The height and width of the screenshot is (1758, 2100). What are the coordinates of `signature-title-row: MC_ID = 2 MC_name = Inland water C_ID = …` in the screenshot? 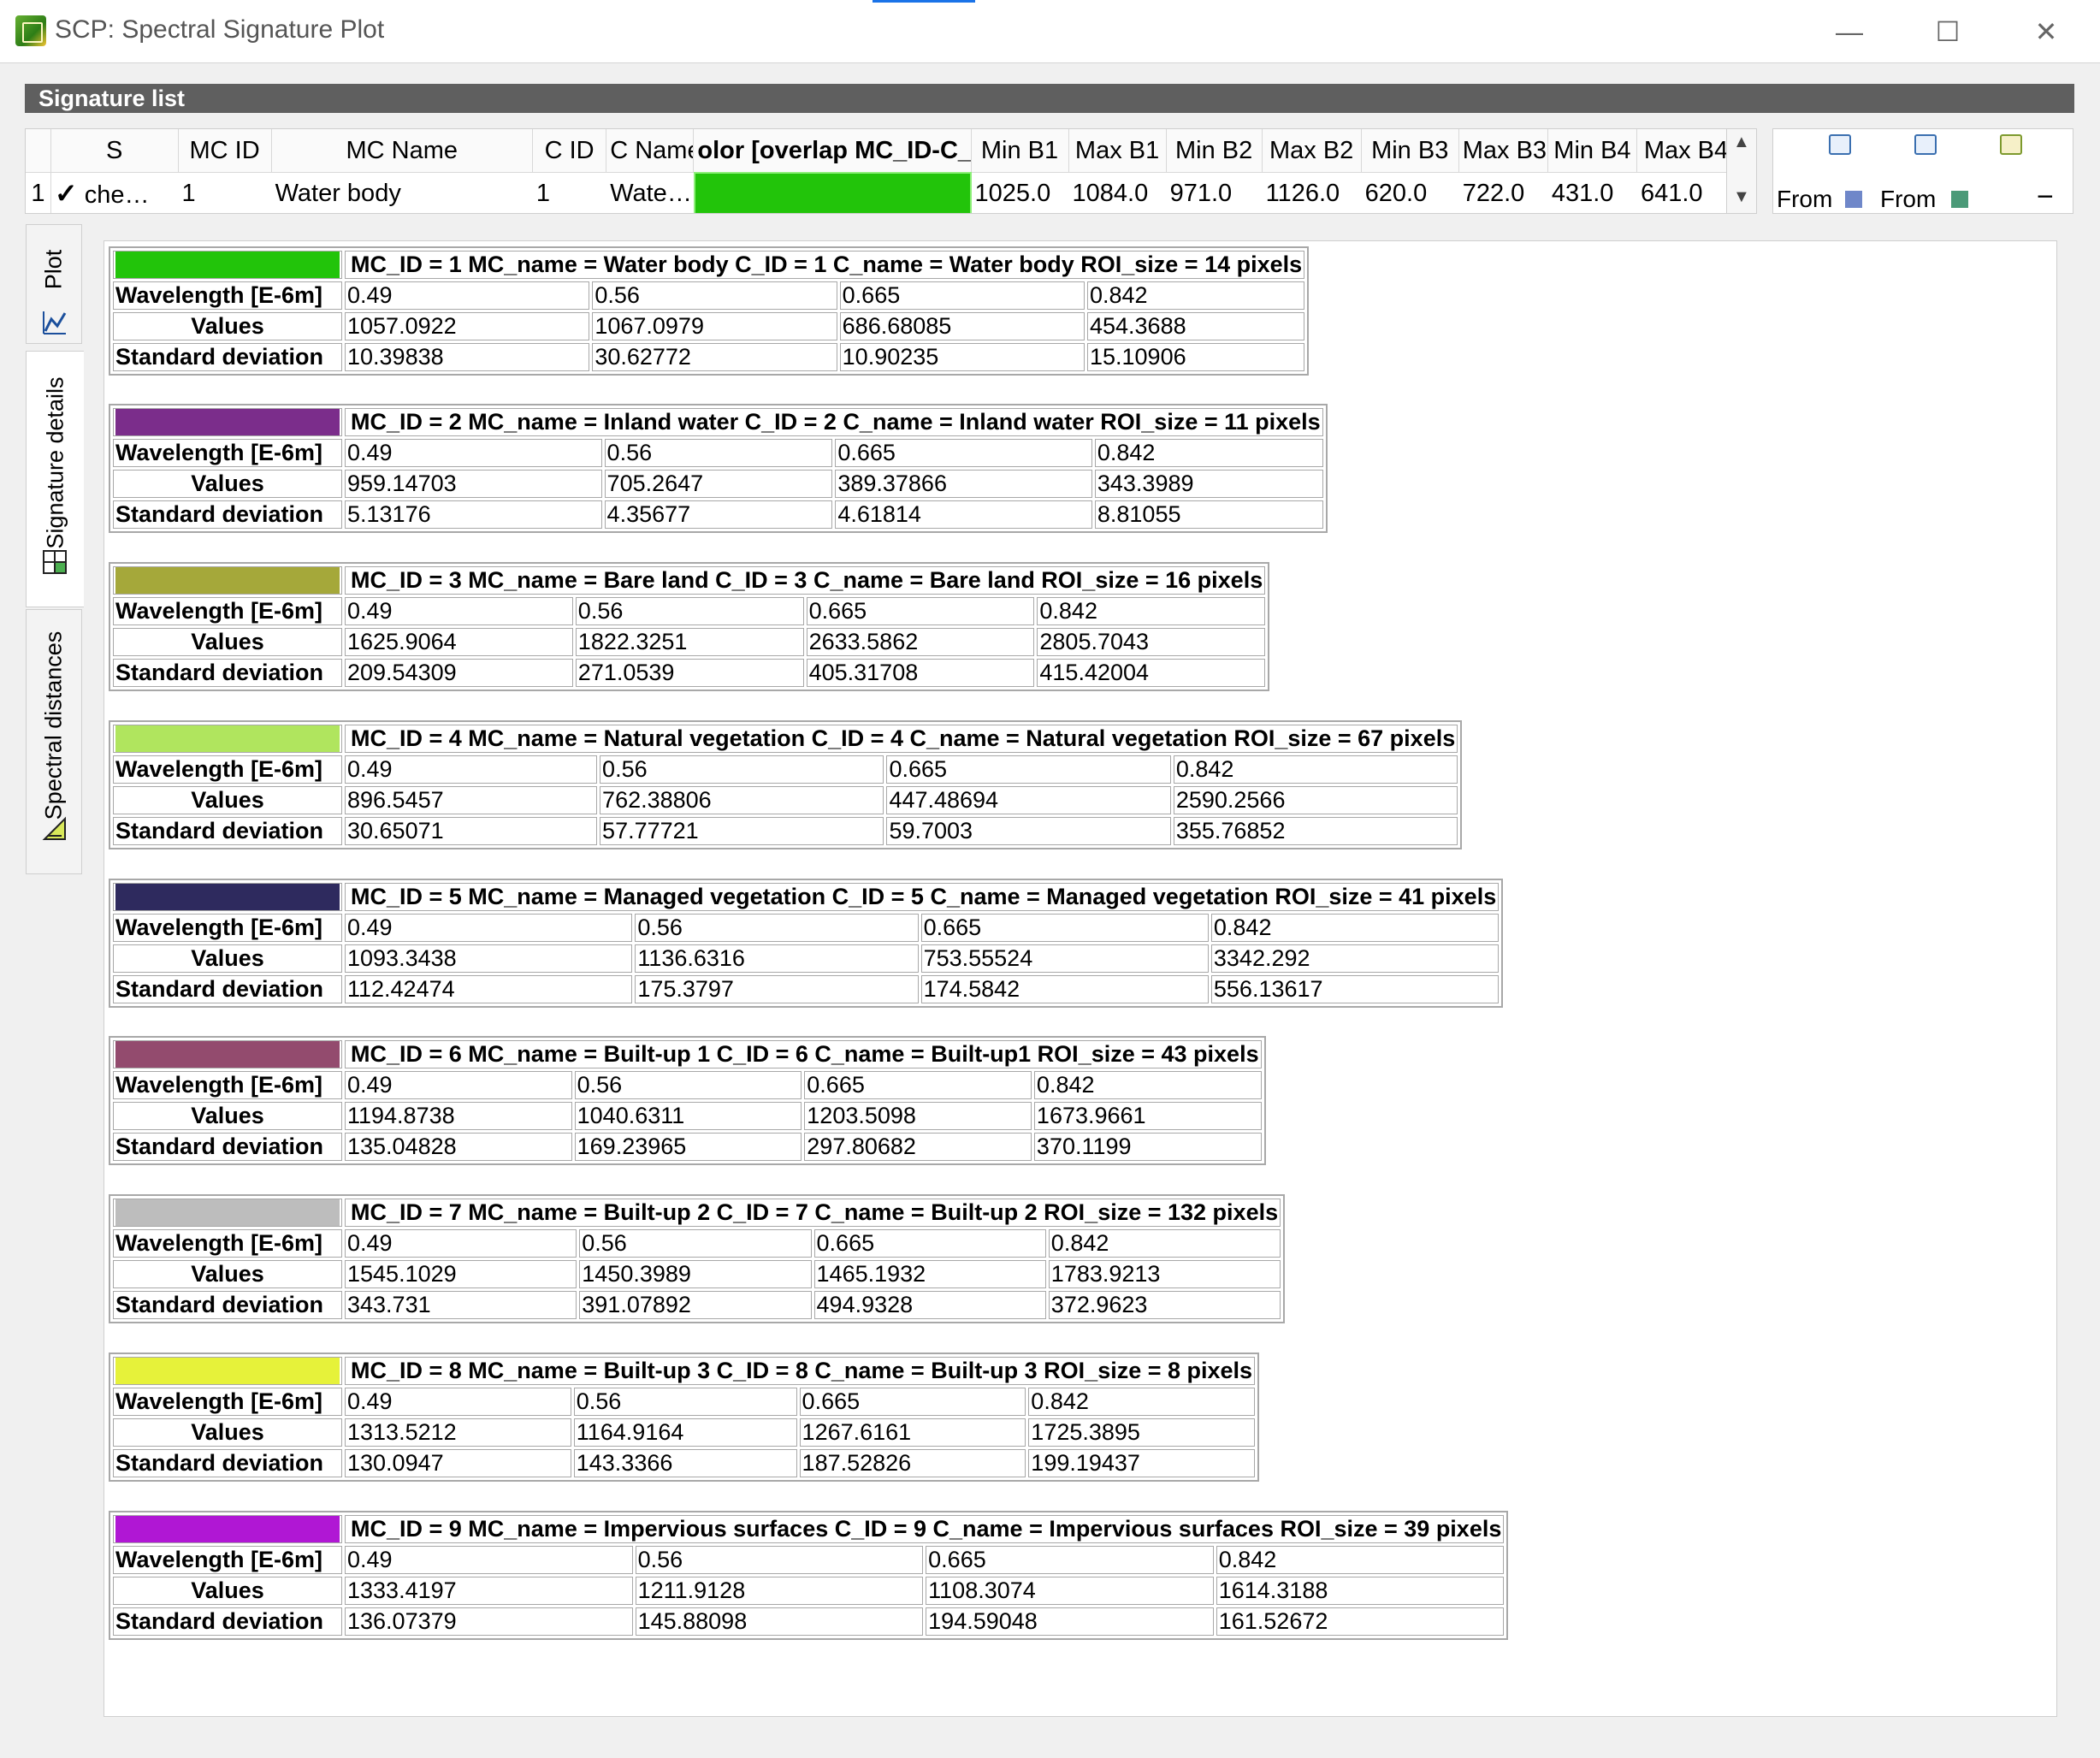 It's located at (718, 422).